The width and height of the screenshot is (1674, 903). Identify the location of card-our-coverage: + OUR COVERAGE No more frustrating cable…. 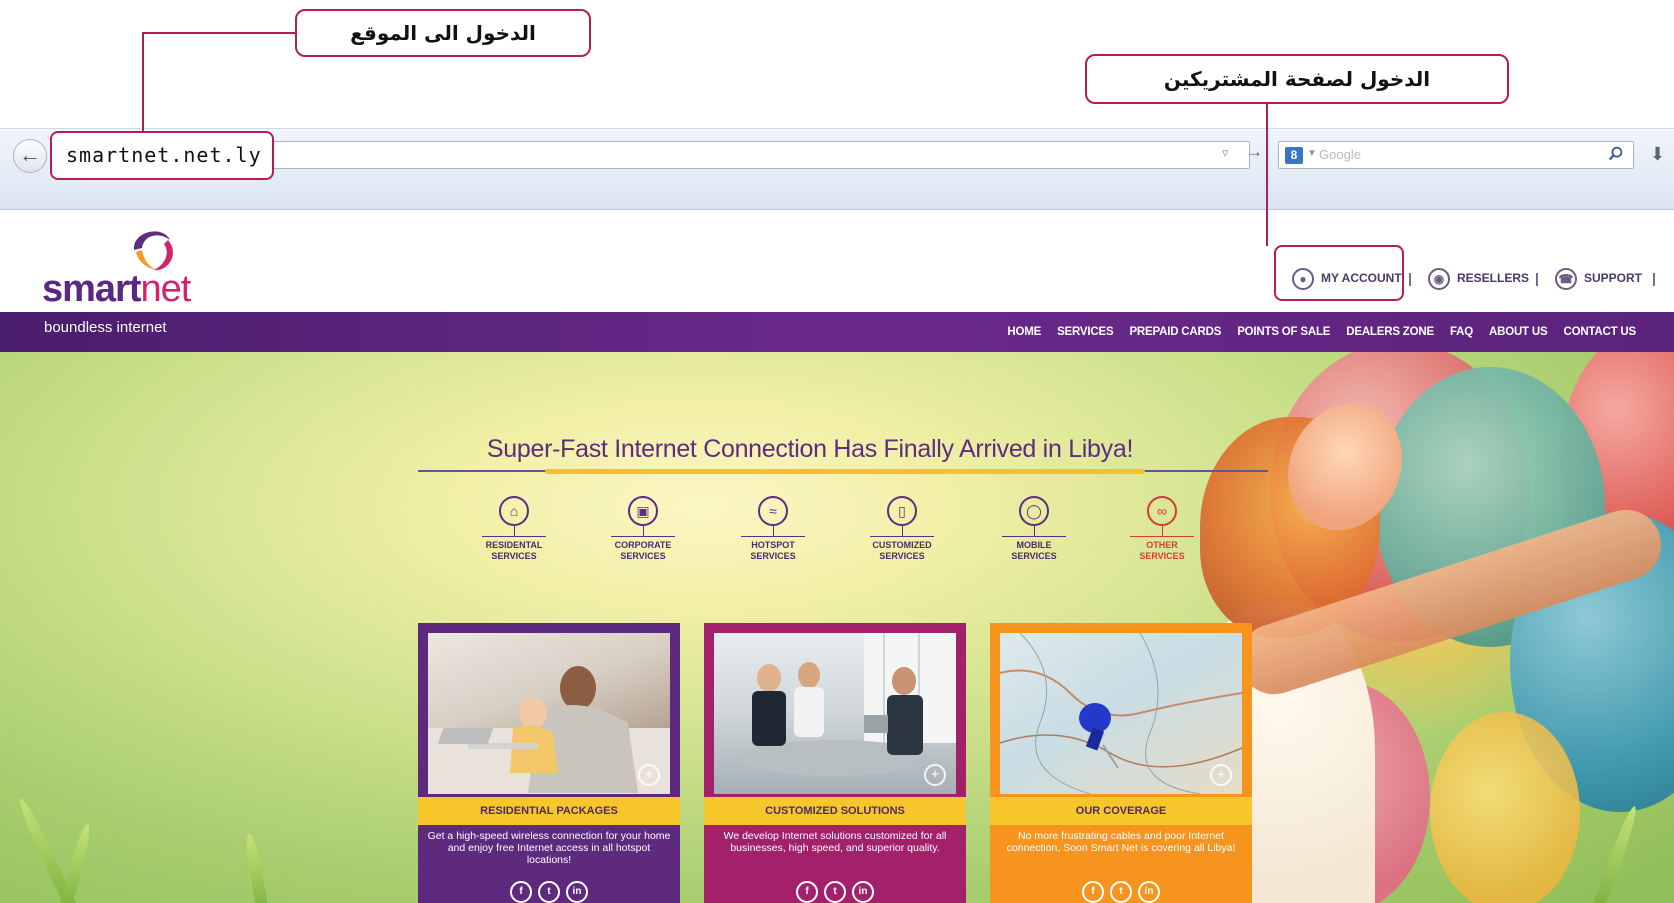
(1121, 763).